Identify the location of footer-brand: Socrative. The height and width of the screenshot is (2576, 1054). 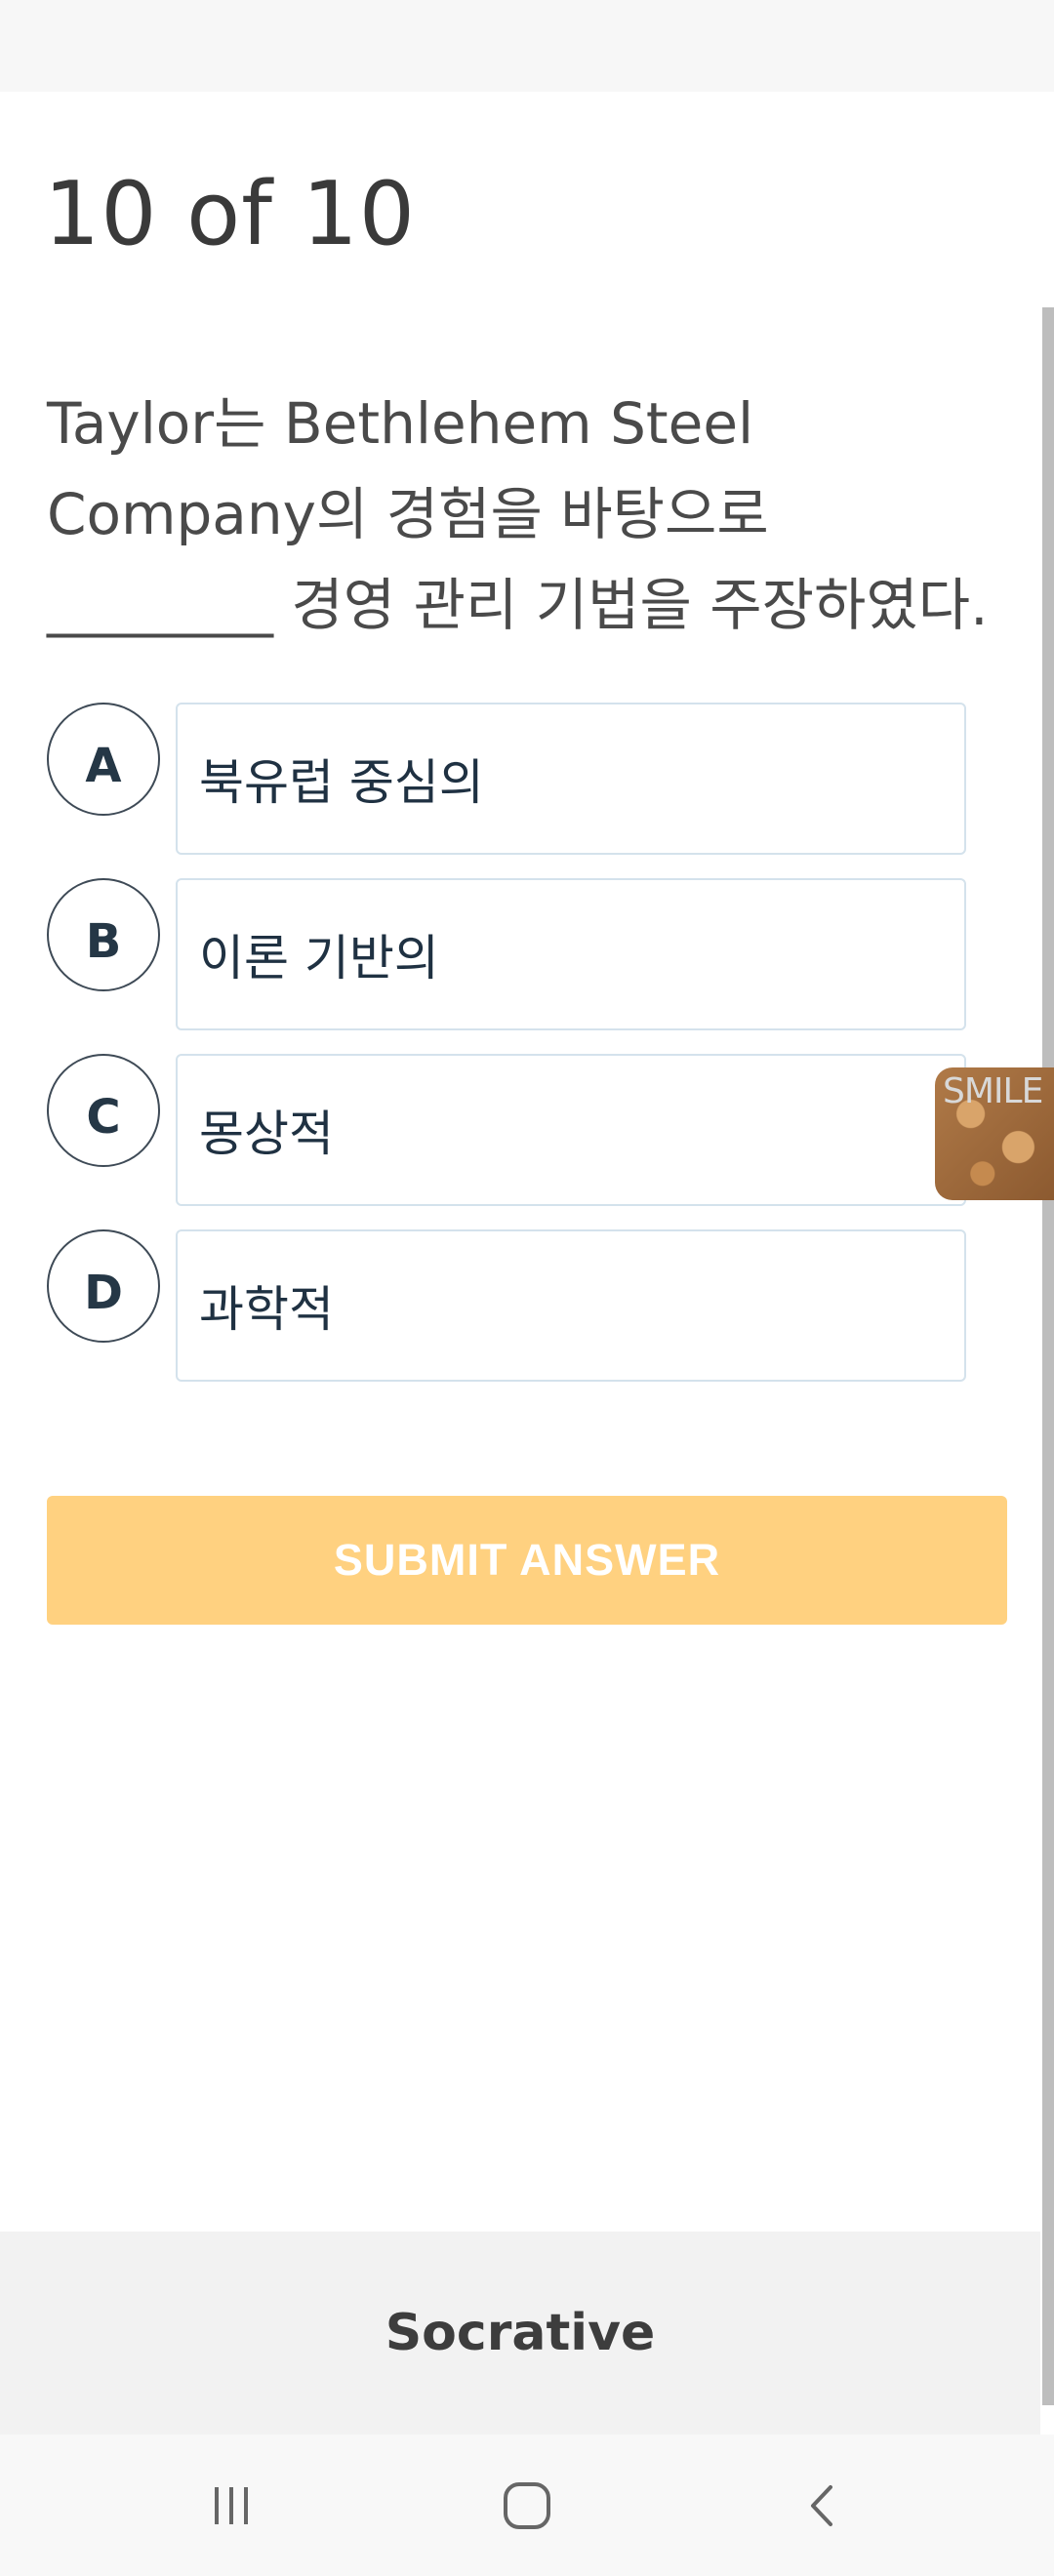
(521, 2333).